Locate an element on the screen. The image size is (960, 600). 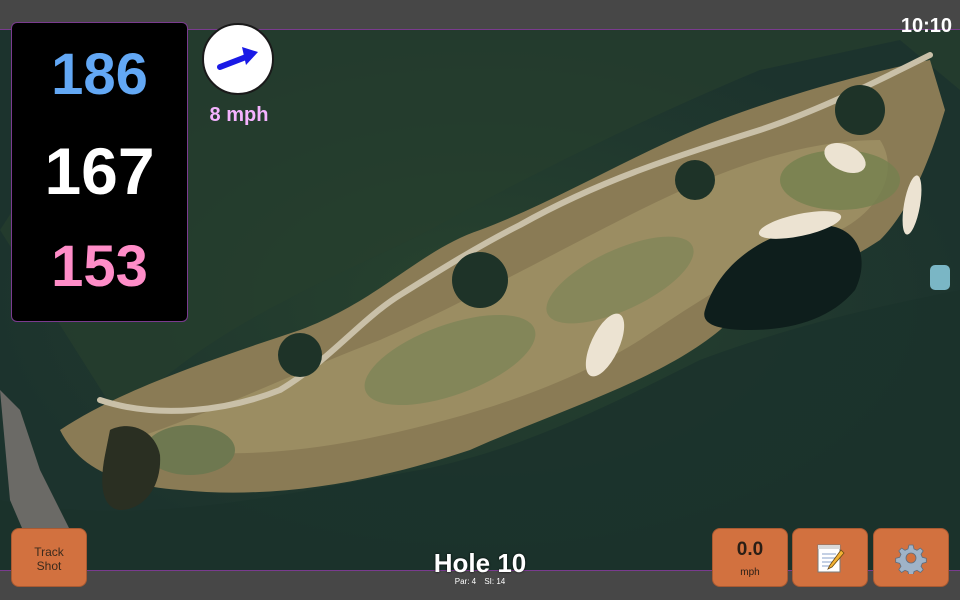
wind-indicator is located at coordinates (238, 59).